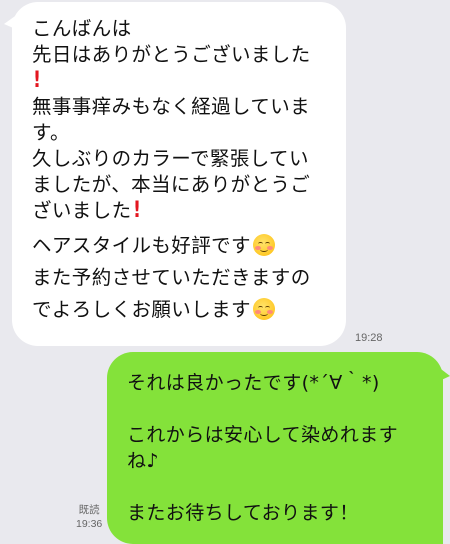  I want to click on message-line: これからは安心して染めれます, so click(263, 435).